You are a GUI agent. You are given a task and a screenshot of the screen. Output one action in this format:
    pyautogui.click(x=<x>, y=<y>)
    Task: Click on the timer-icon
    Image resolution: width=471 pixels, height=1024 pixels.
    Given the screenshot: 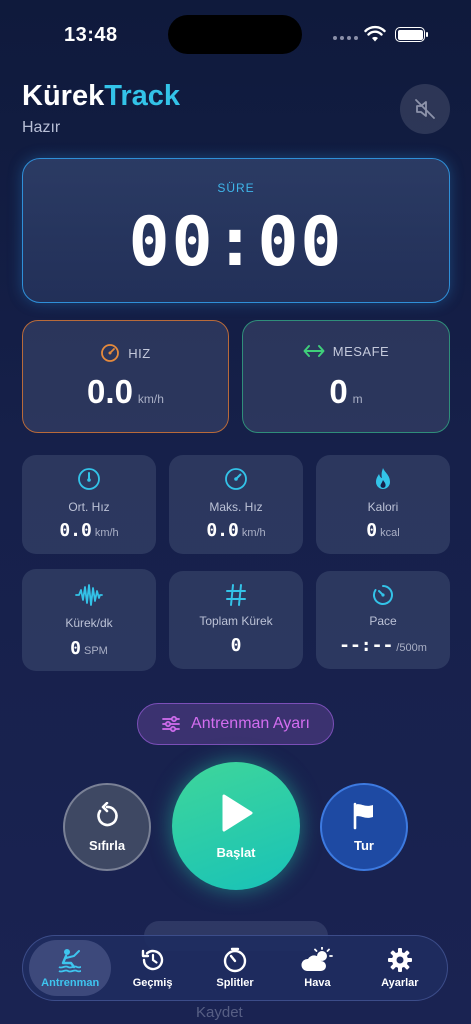 What is the action you would take?
    pyautogui.click(x=383, y=595)
    